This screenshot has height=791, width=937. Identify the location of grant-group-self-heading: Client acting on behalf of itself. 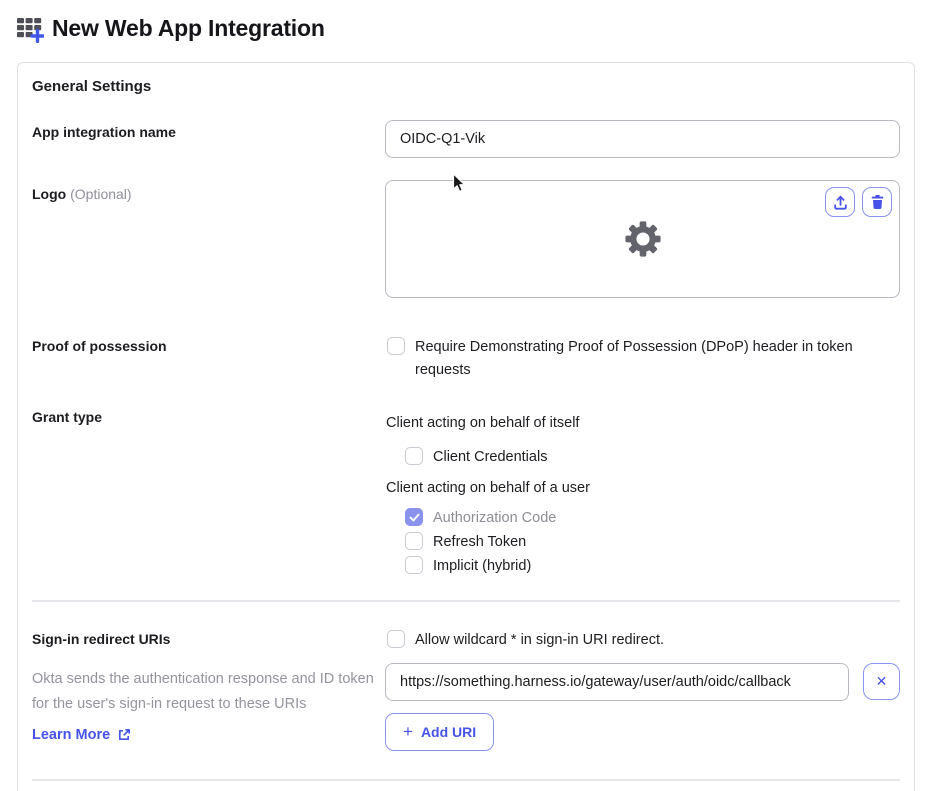
(483, 423).